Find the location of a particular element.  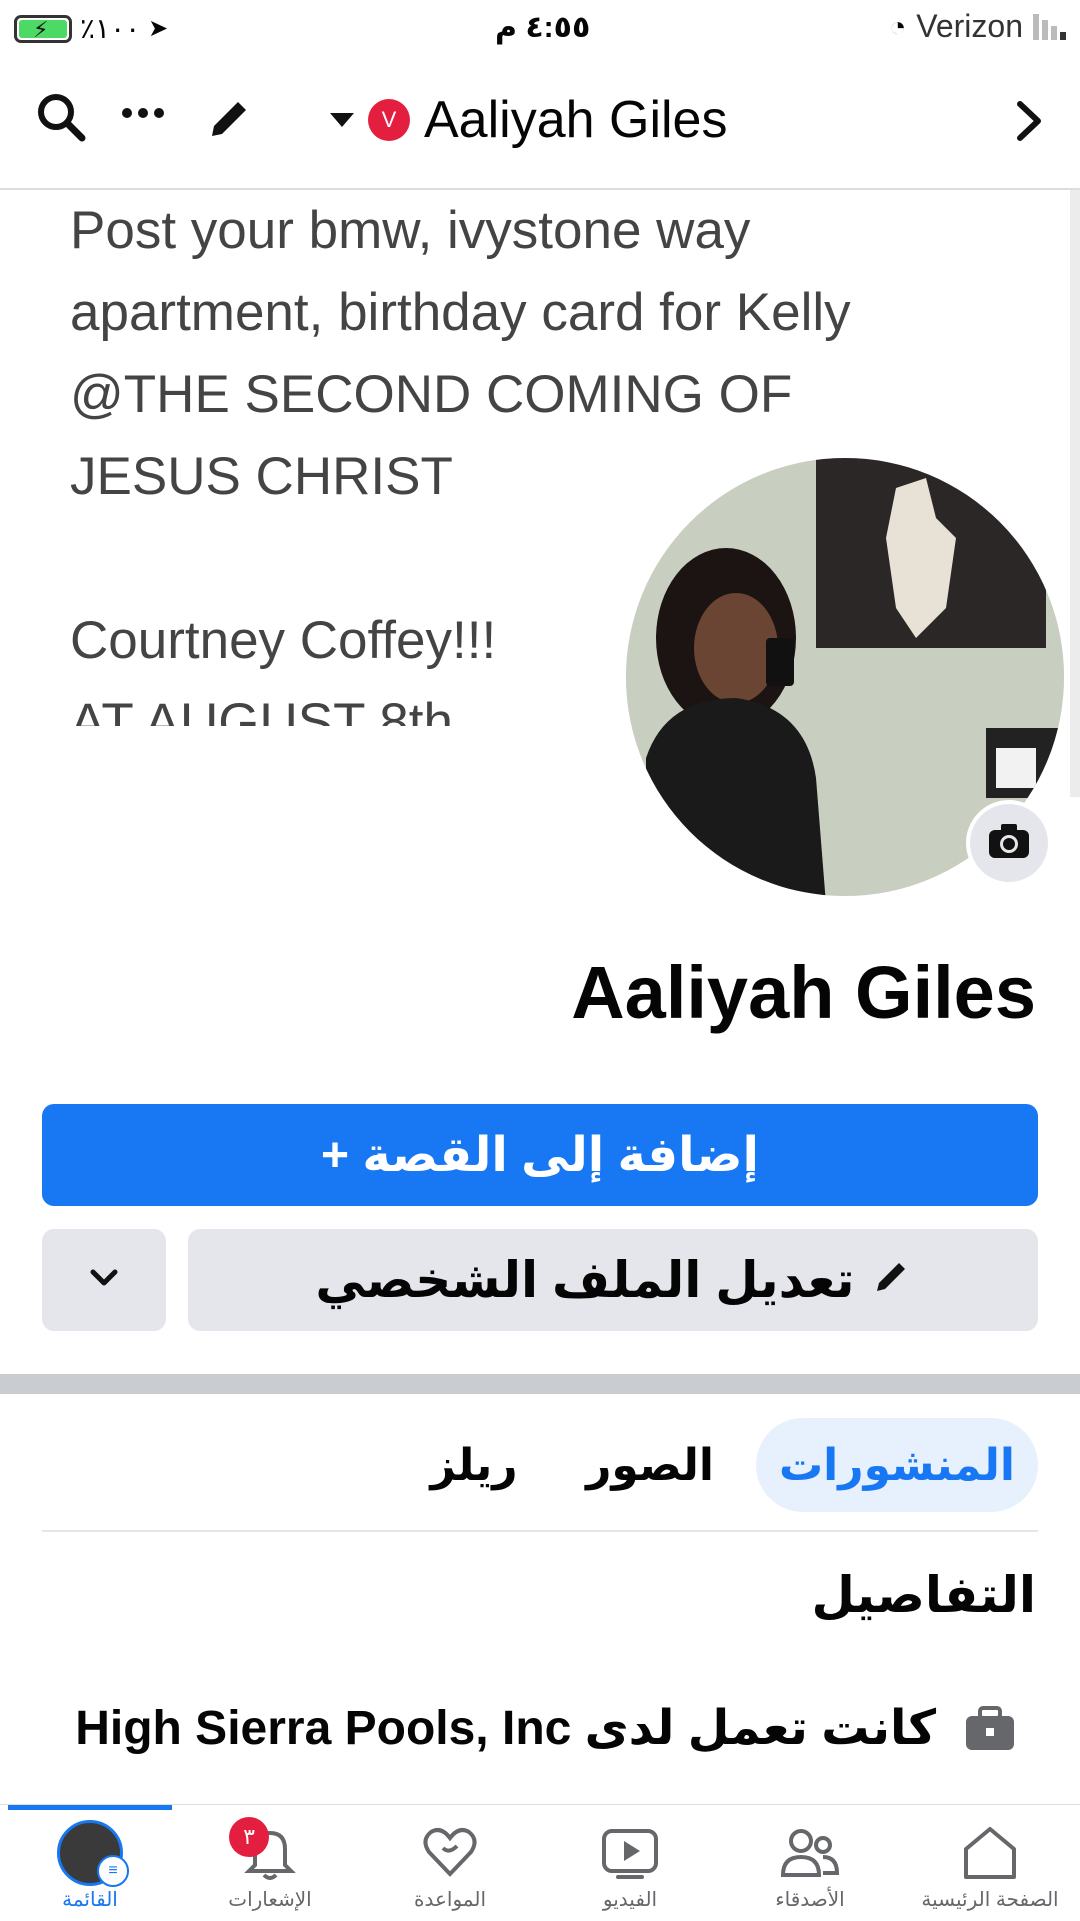

bell-icon: ٣ is located at coordinates (263, 1850).